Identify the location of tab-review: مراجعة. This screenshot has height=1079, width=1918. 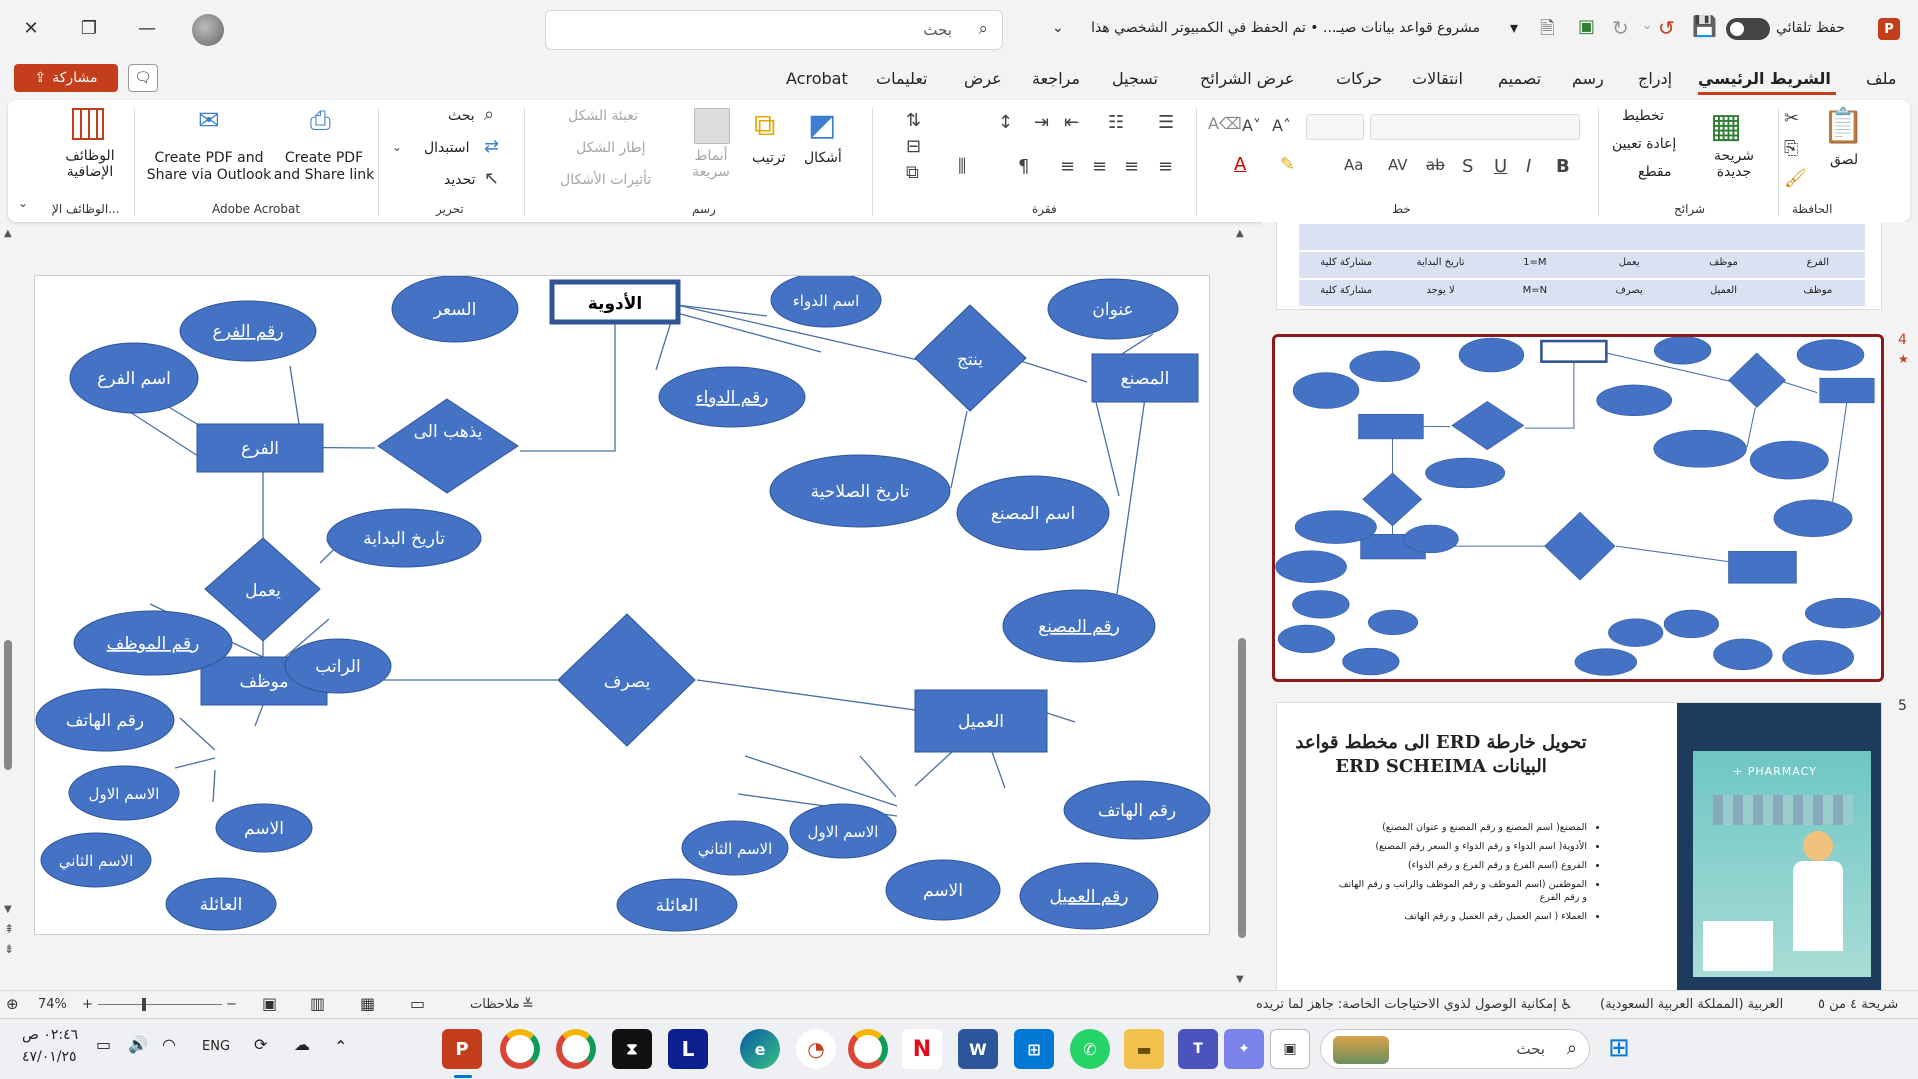
(1056, 78).